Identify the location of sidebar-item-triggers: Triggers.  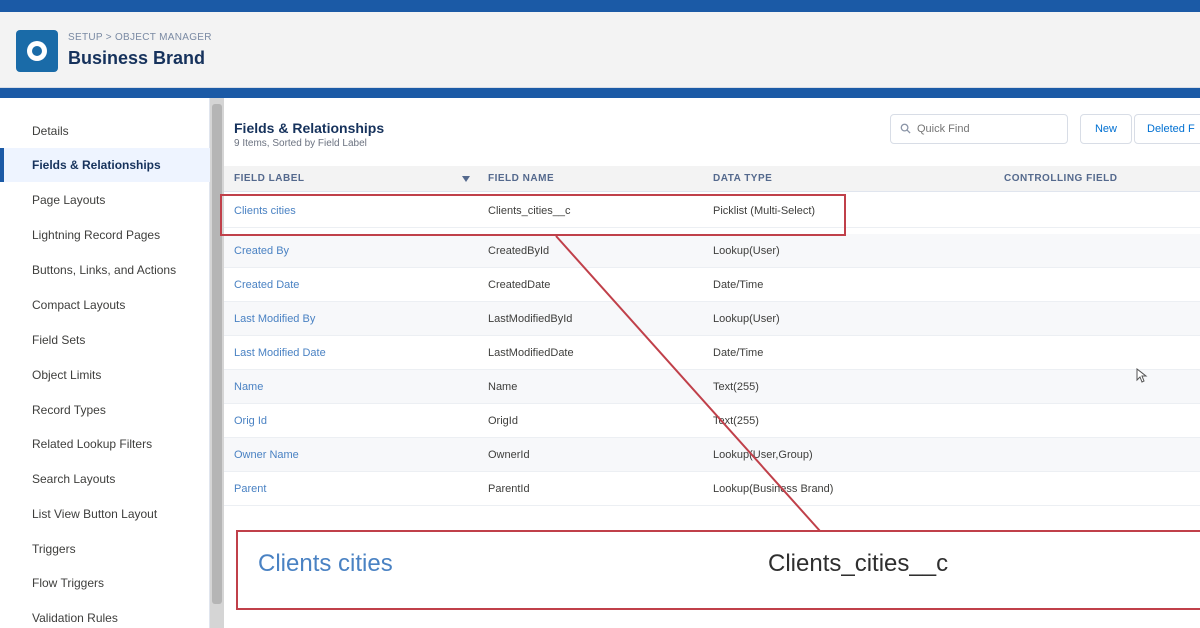
(105, 549).